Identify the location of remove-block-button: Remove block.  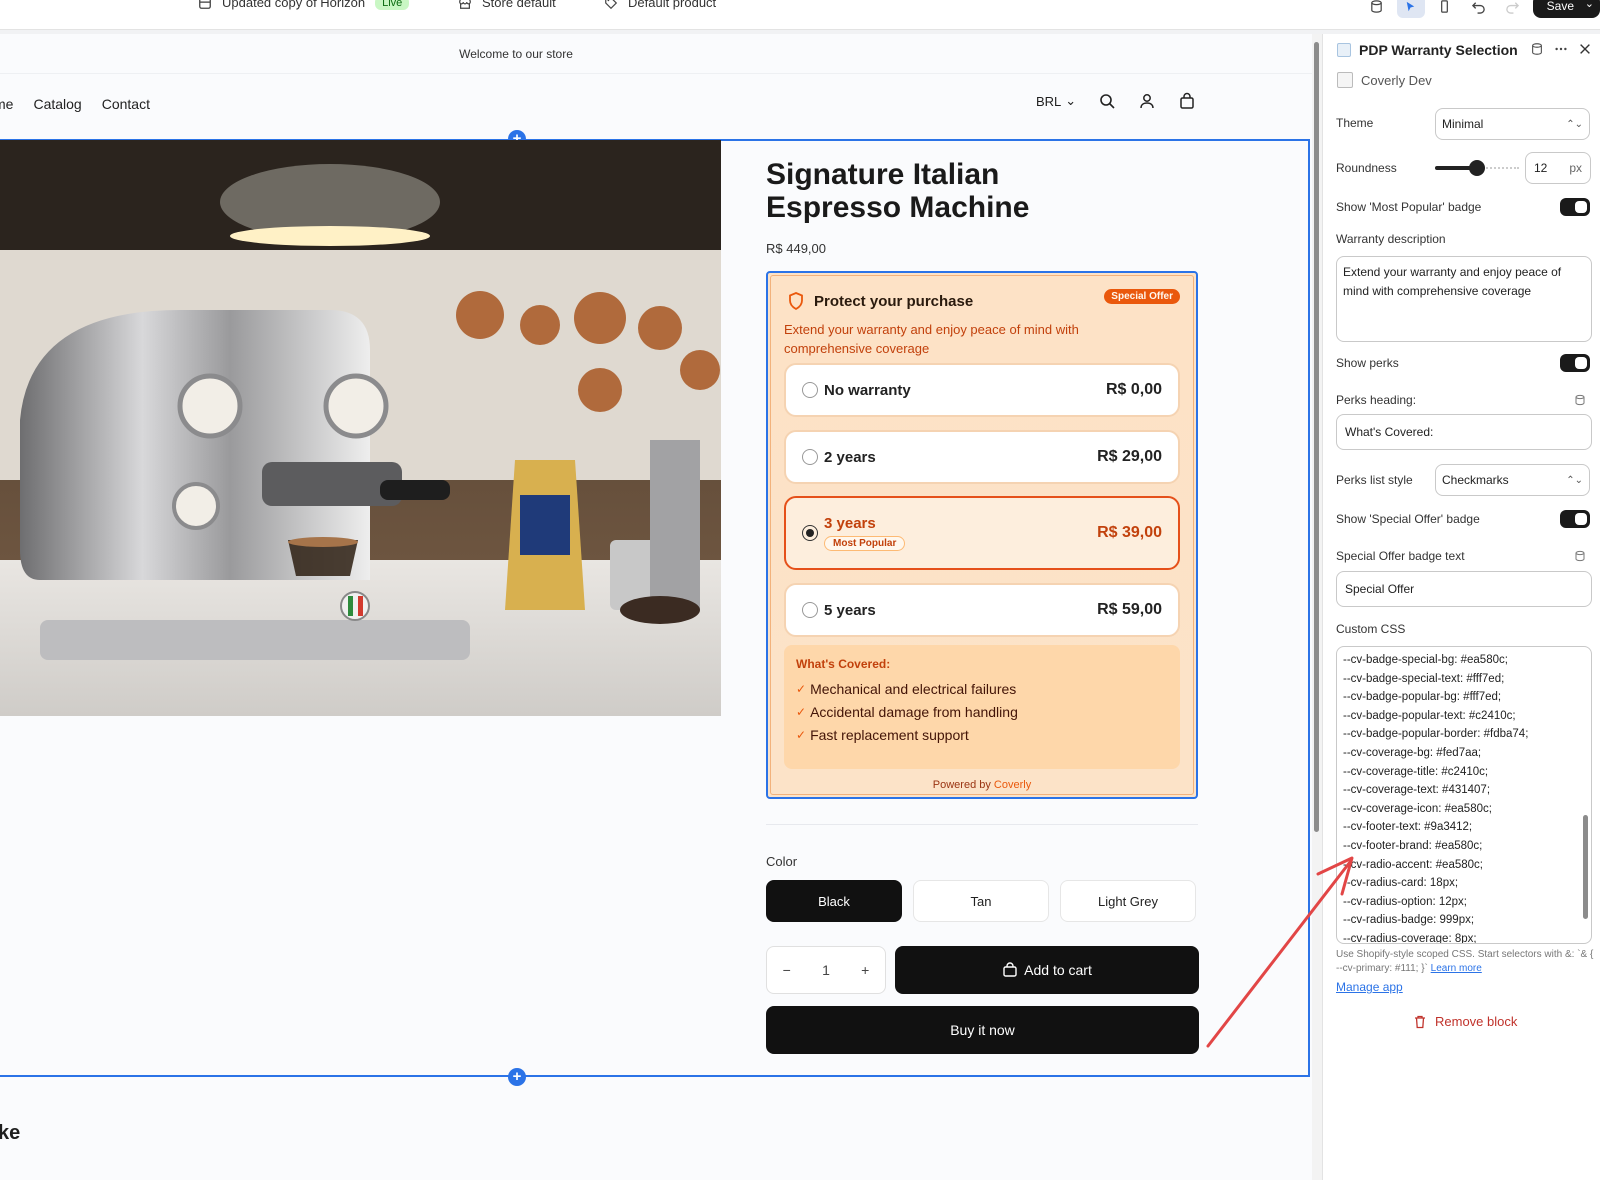
(1465, 1021).